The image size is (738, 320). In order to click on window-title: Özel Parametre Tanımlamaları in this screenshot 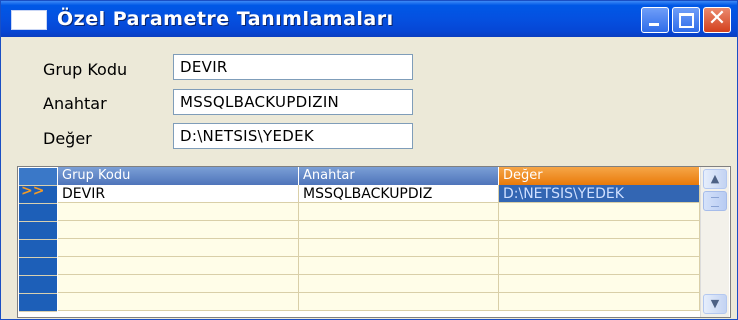, I will do `click(225, 19)`.